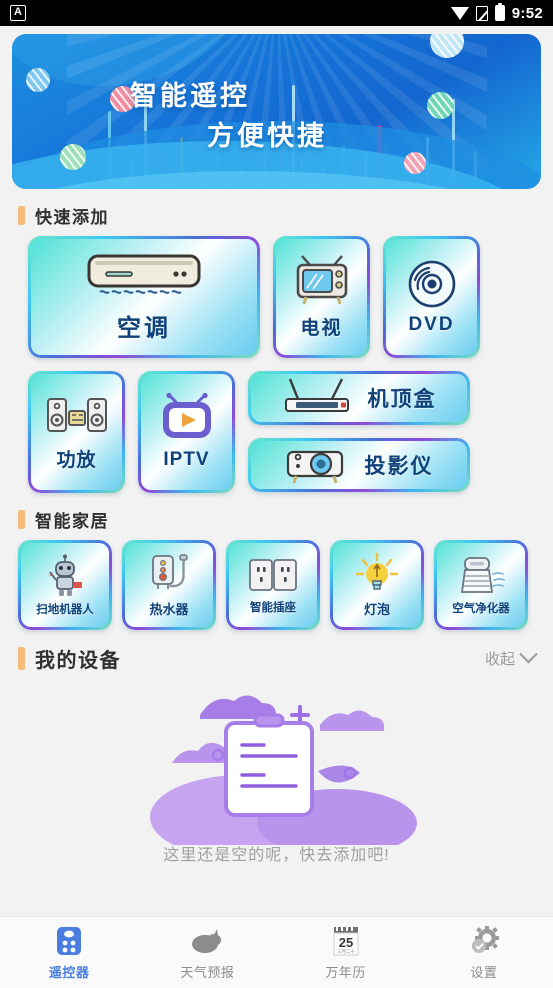 The image size is (553, 988). Describe the element at coordinates (359, 465) in the screenshot. I see `device-card-projector: 投影仪` at that location.